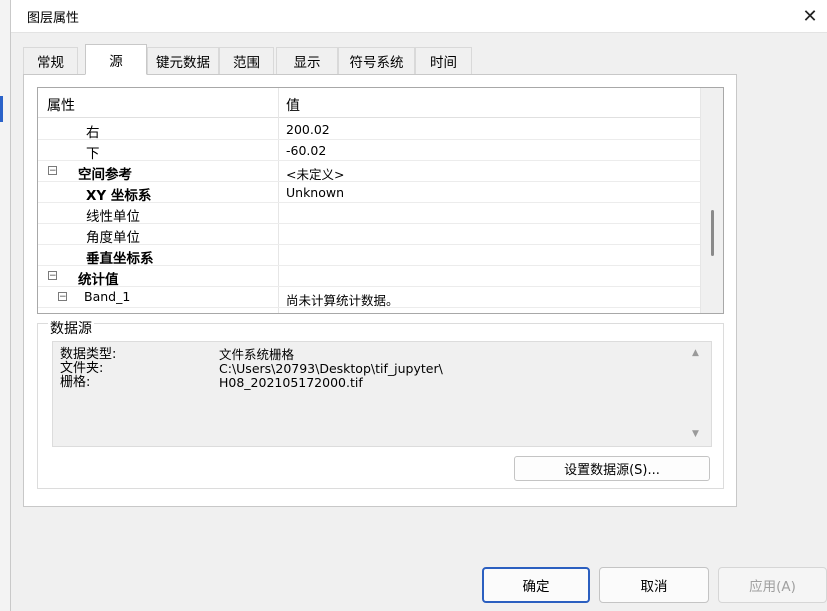 The height and width of the screenshot is (611, 827). Describe the element at coordinates (308, 129) in the screenshot. I see `property-value: 200.02` at that location.